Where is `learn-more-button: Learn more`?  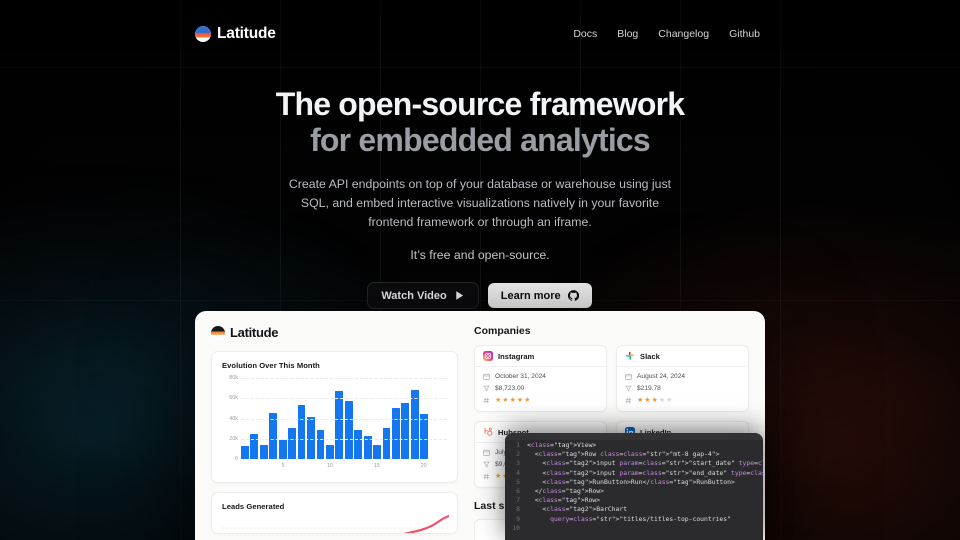 learn-more-button: Learn more is located at coordinates (539, 296).